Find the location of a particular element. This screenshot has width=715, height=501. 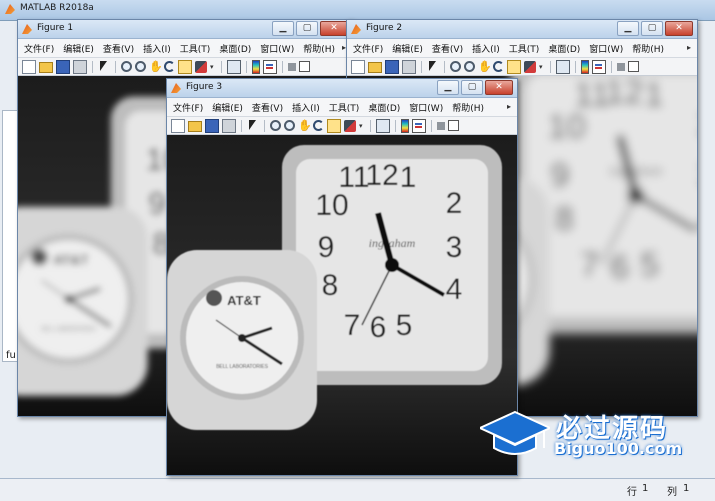

figure-titlebar: Figure 1 ▁ ▢ ✕ is located at coordinates (185, 29).